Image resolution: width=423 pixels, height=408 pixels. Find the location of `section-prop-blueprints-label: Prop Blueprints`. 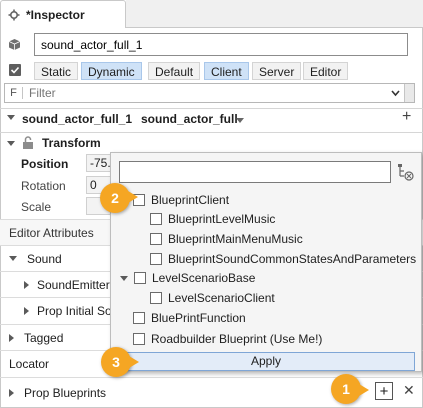

section-prop-blueprints-label: Prop Blueprints is located at coordinates (65, 392).